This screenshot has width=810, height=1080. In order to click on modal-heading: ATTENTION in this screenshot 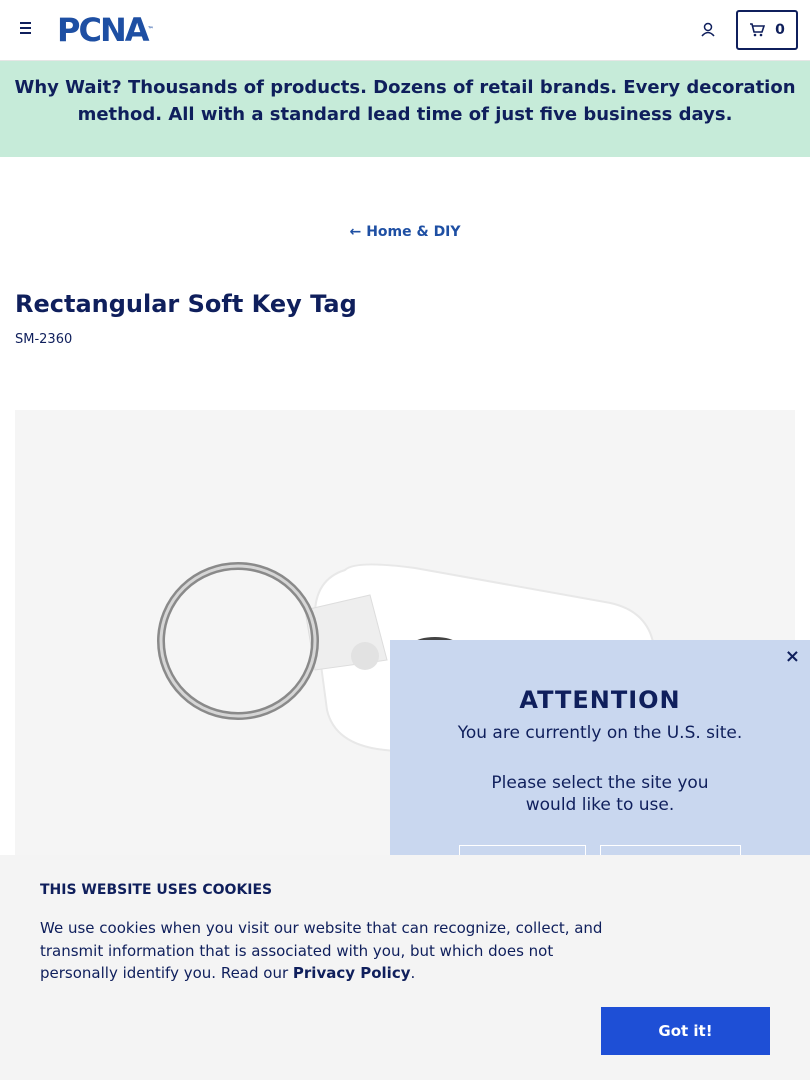, I will do `click(600, 700)`.